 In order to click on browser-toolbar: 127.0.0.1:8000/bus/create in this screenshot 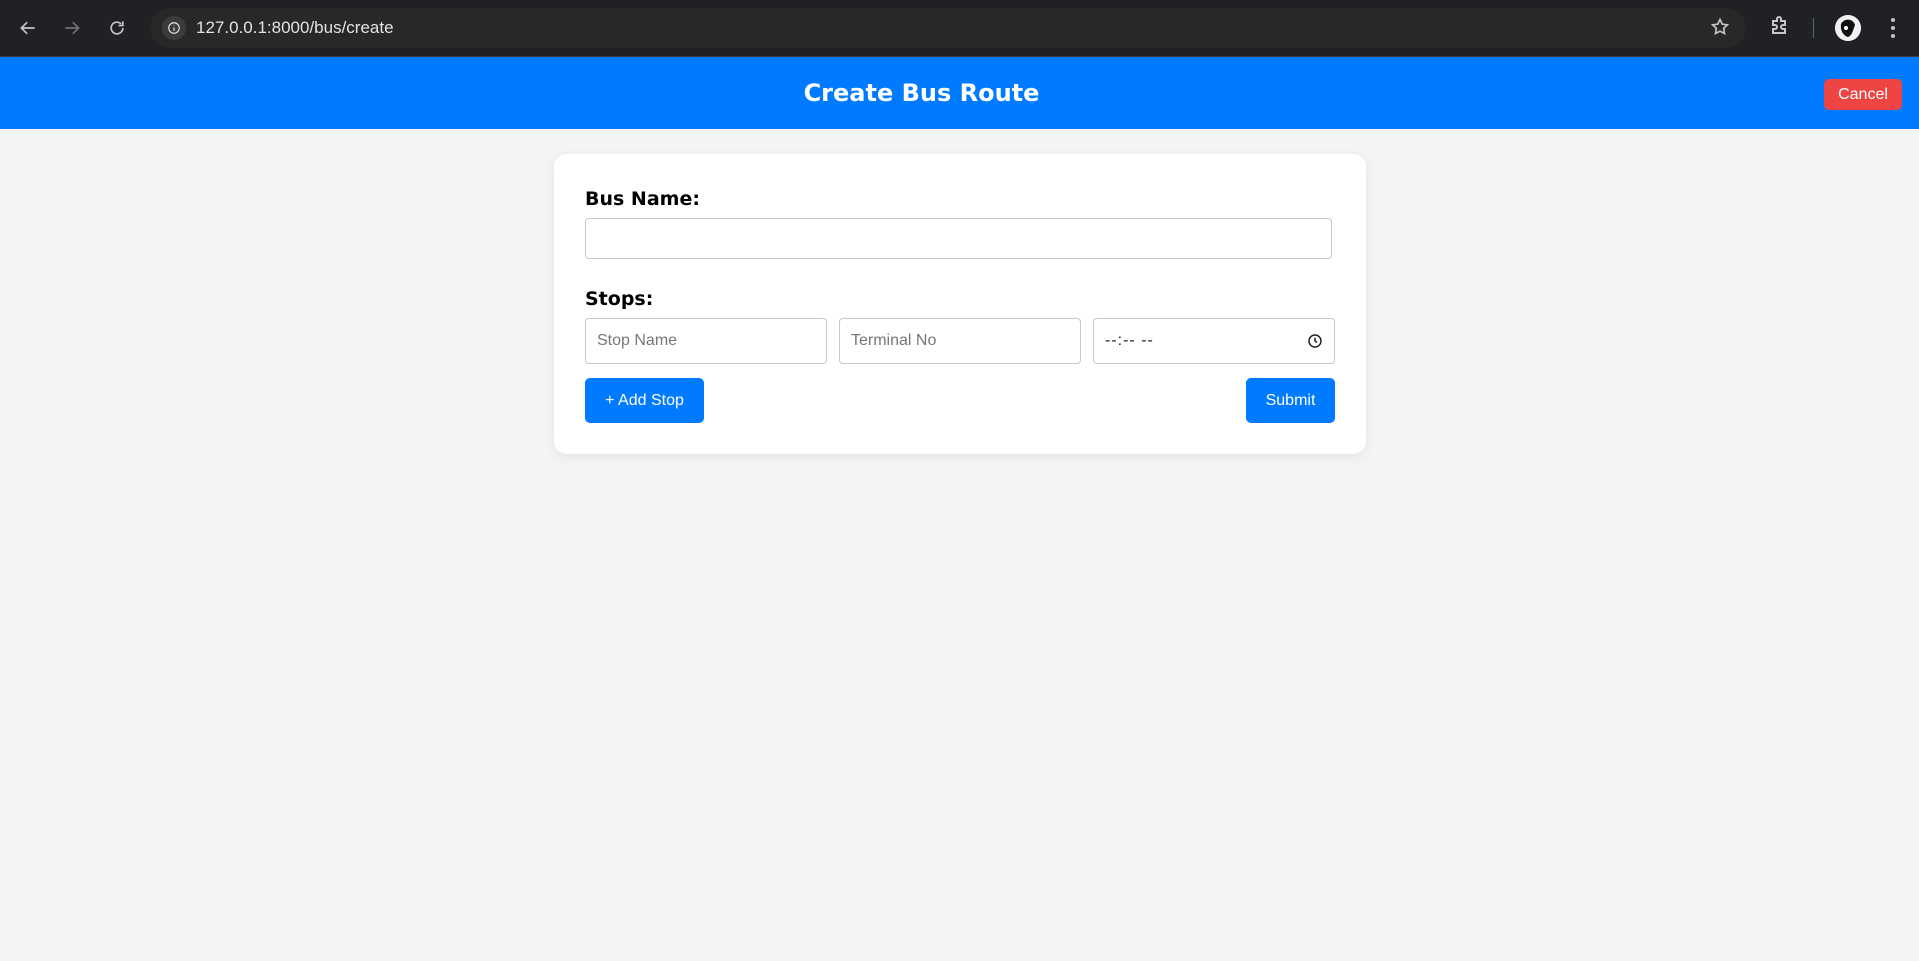, I will do `click(959, 28)`.